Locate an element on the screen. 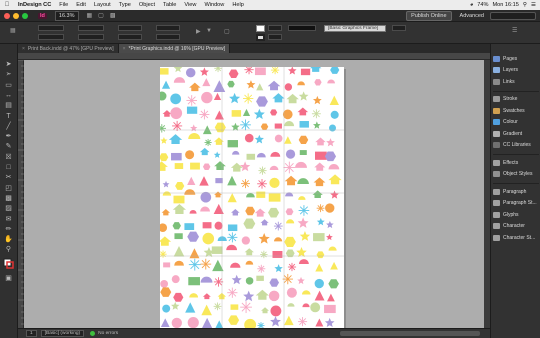  rectangle-shape is located at coordinates (179, 199).